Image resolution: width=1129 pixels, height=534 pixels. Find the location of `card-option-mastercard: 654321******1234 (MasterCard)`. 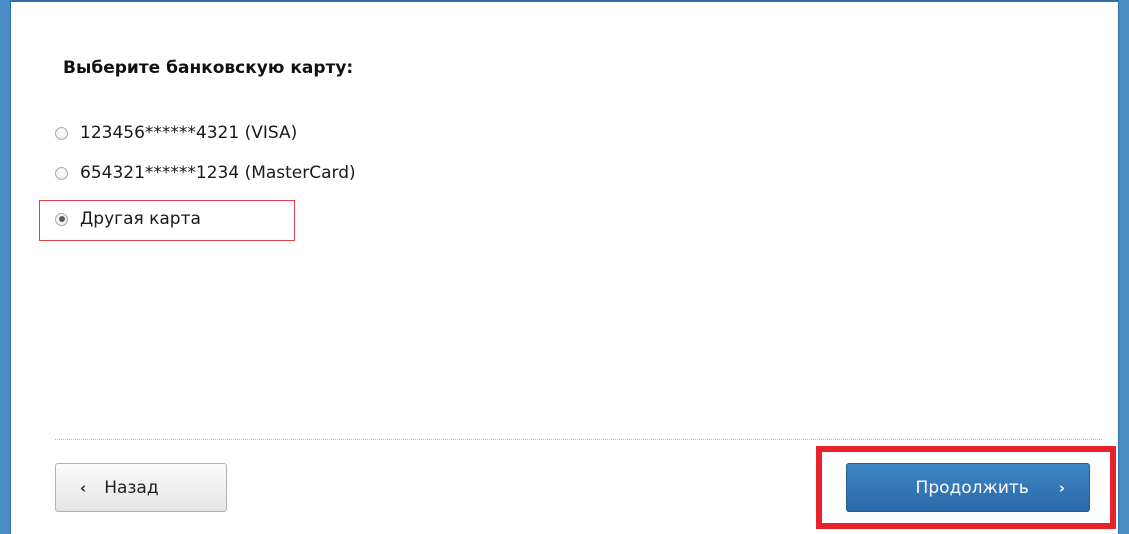

card-option-mastercard: 654321******1234 (MasterCard) is located at coordinates (205, 173).